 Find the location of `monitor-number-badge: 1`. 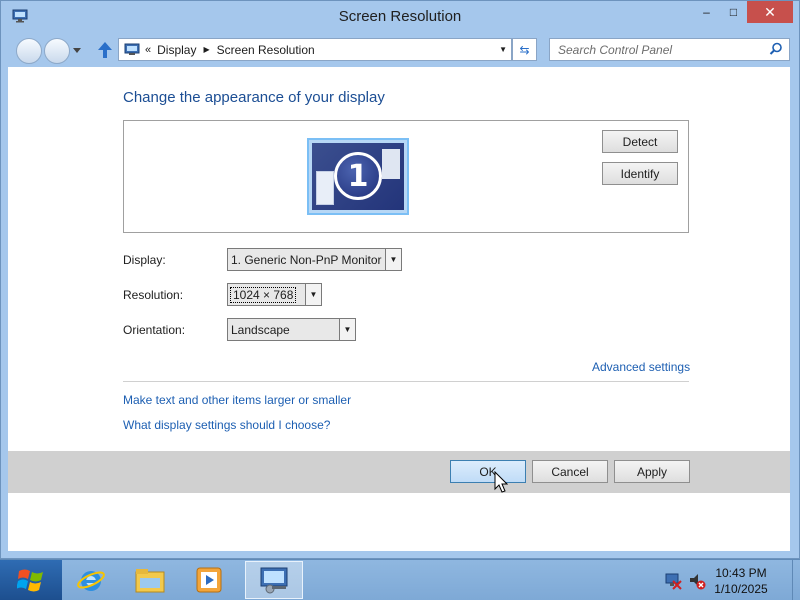

monitor-number-badge: 1 is located at coordinates (358, 176).